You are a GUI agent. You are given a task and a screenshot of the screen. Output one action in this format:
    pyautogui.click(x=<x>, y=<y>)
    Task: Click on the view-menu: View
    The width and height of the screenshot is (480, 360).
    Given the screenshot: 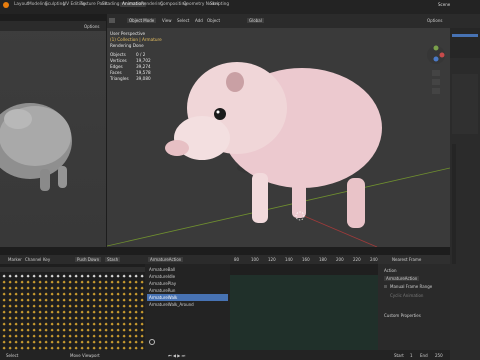 What is the action you would take?
    pyautogui.click(x=167, y=20)
    